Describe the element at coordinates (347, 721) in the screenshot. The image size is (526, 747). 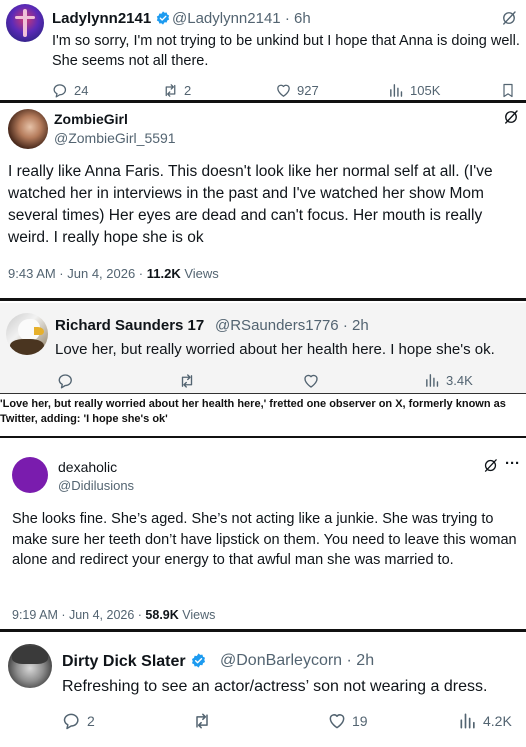
I see `like-button: 19` at that location.